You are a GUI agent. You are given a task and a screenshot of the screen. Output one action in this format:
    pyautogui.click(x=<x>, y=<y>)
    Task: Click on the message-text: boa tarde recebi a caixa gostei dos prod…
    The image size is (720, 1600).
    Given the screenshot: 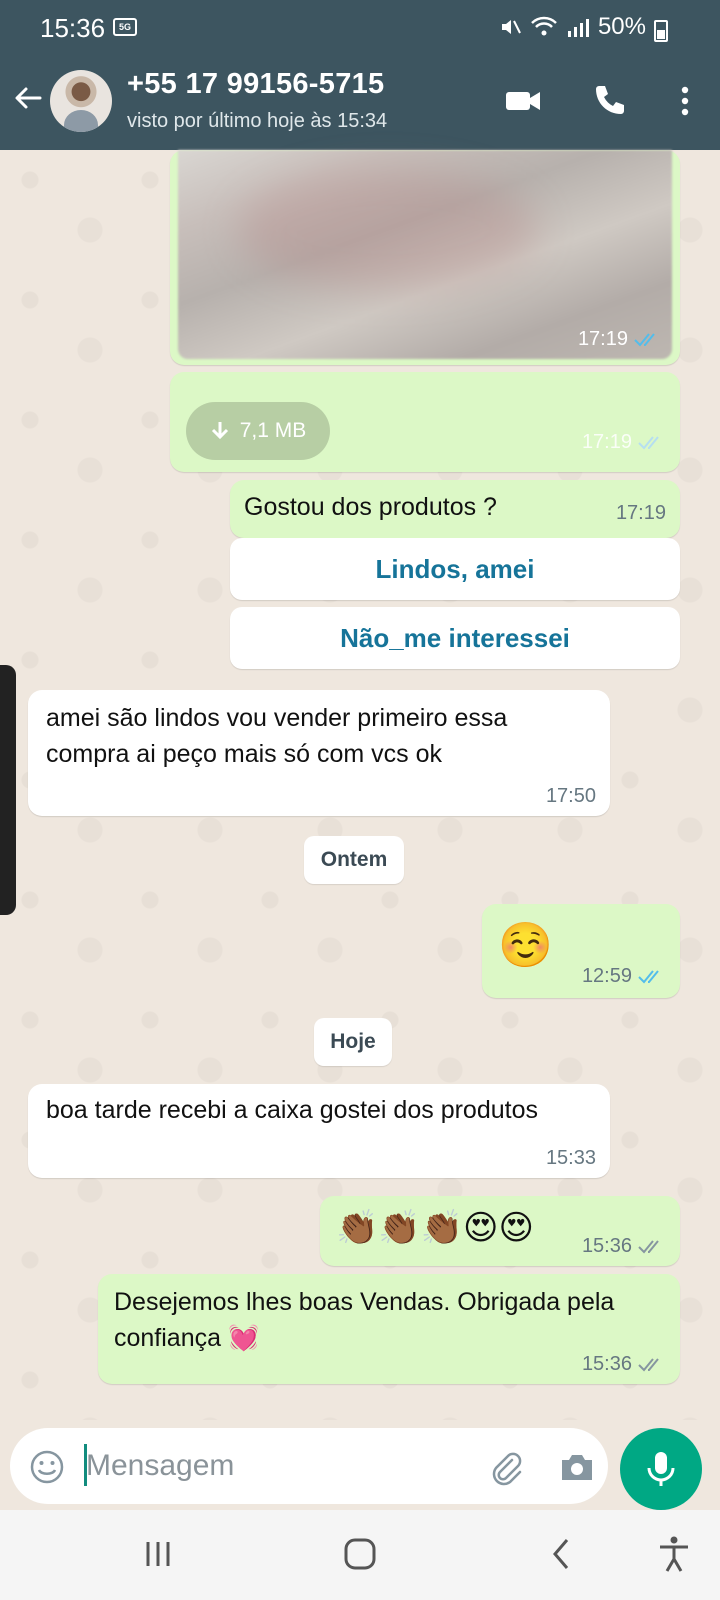 What is the action you would take?
    pyautogui.click(x=292, y=1110)
    